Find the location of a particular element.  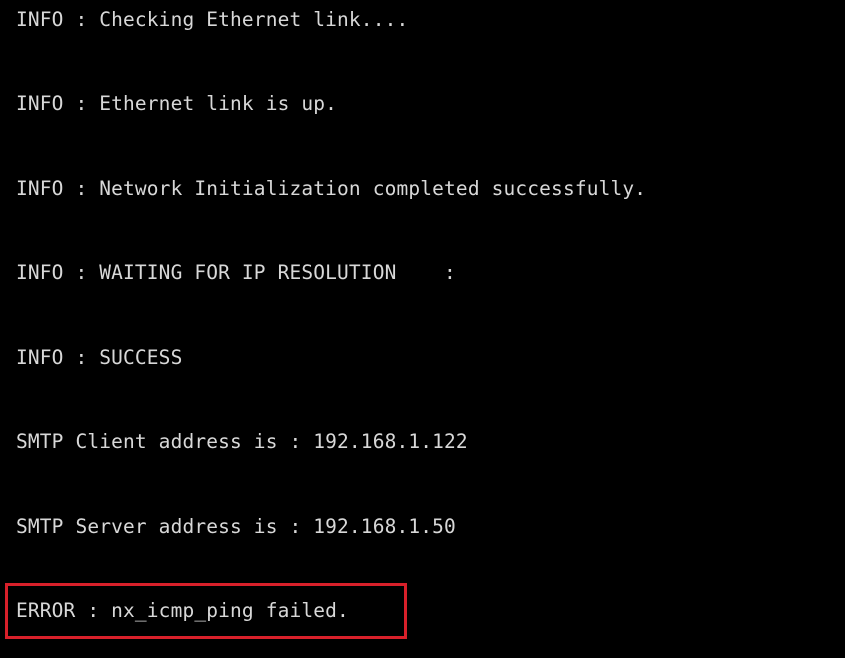

log-line-success: INFO : SUCCESS is located at coordinates (99, 357).